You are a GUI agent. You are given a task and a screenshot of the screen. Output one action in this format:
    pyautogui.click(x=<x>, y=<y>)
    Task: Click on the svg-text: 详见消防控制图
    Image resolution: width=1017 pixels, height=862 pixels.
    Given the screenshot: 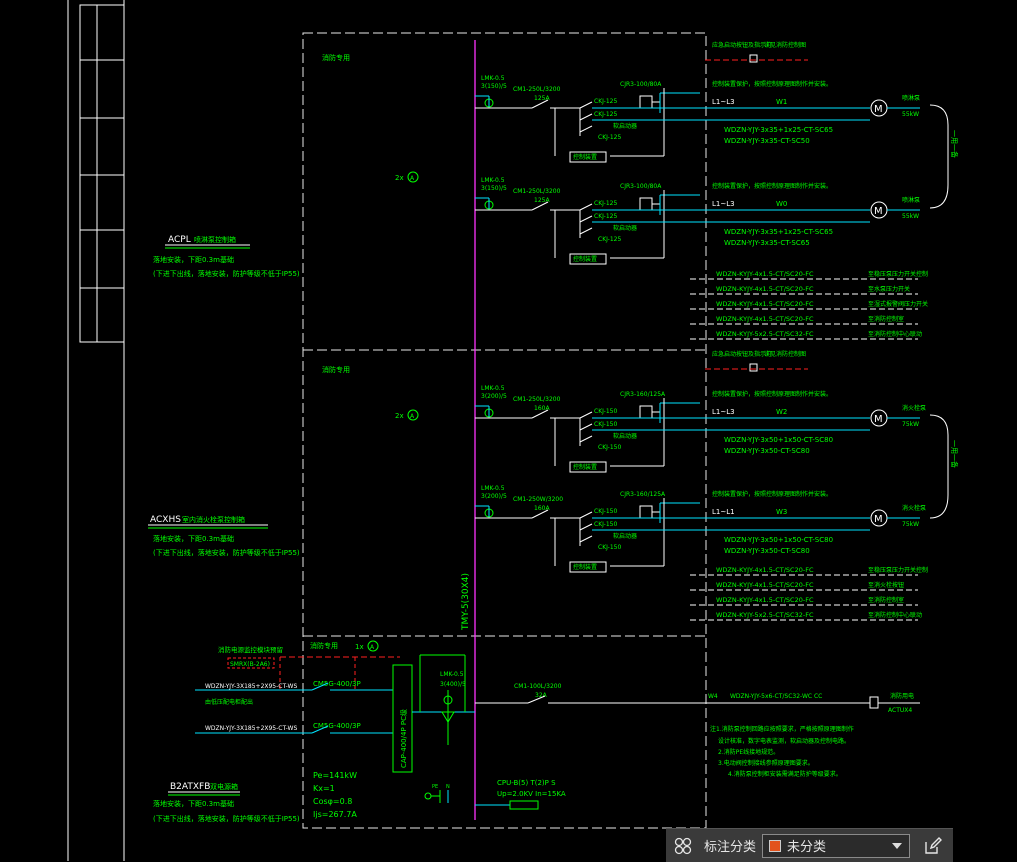 What is the action you would take?
    pyautogui.click(x=785, y=45)
    